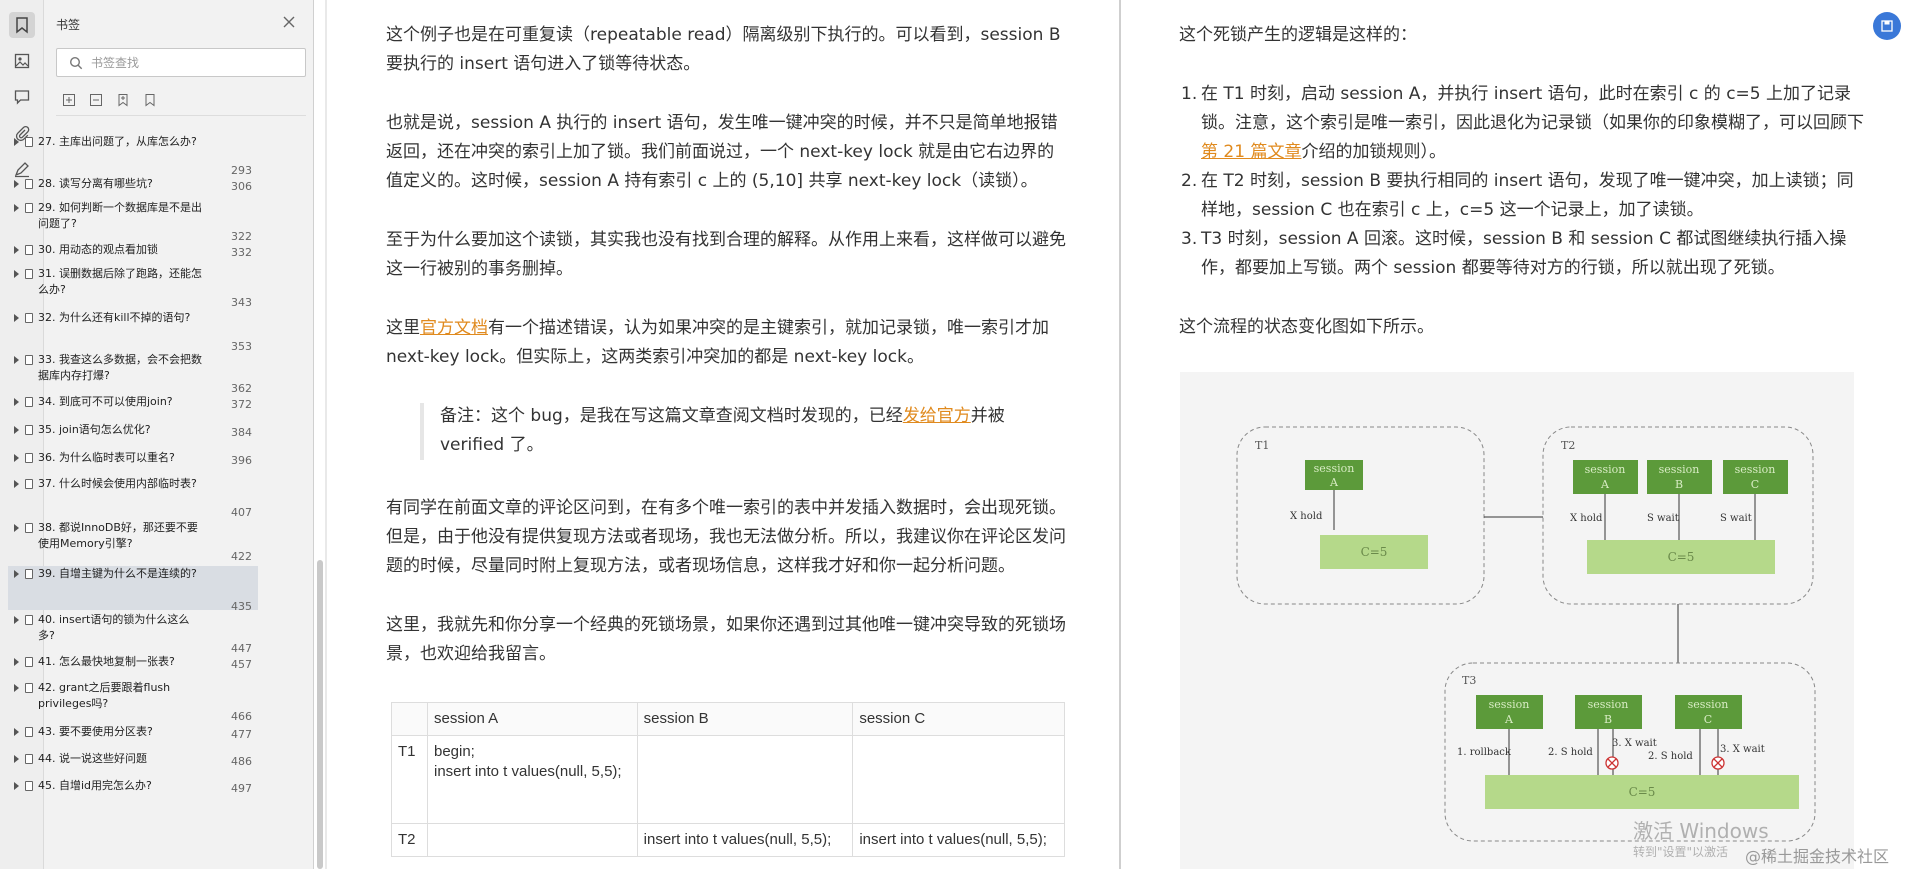 The width and height of the screenshot is (1911, 869). What do you see at coordinates (1189, 181) in the screenshot?
I see `list-number: 2.` at bounding box center [1189, 181].